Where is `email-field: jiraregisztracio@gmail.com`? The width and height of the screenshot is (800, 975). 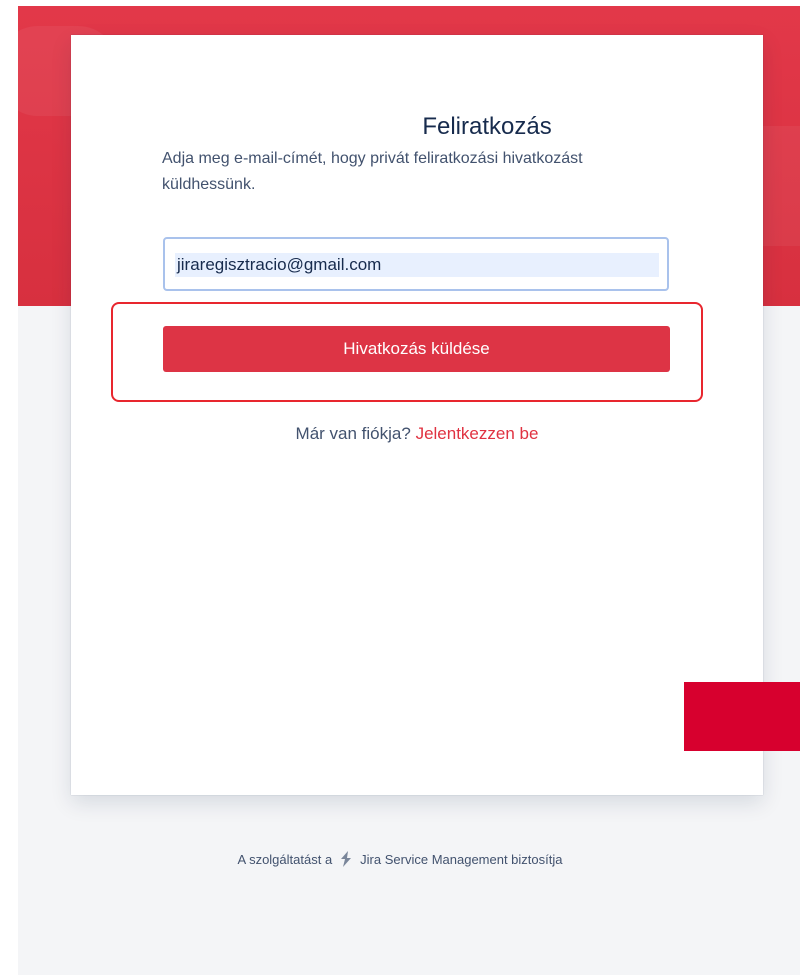 email-field: jiraregisztracio@gmail.com is located at coordinates (416, 264).